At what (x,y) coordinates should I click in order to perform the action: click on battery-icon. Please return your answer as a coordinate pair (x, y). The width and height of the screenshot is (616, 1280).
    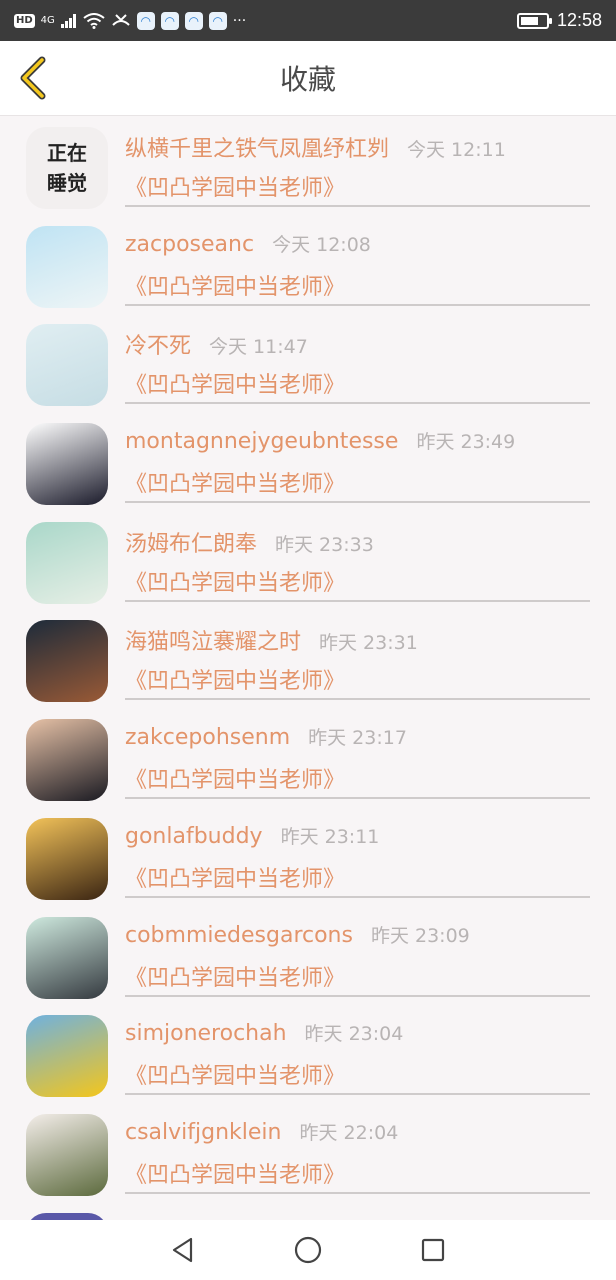
    Looking at the image, I should click on (534, 20).